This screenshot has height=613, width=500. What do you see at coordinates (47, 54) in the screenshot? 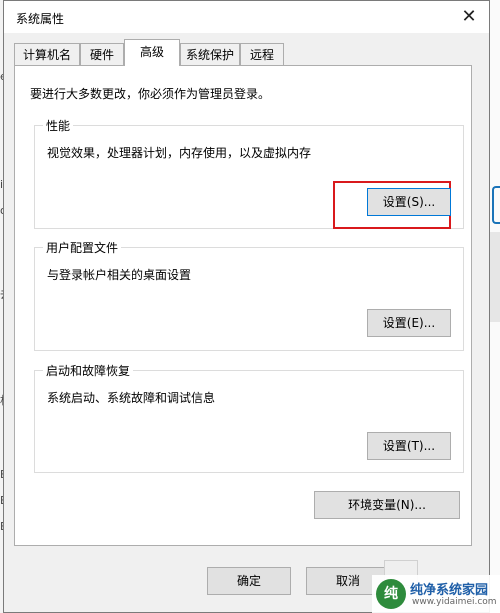
I see `tab-computer-name: 计算机名` at bounding box center [47, 54].